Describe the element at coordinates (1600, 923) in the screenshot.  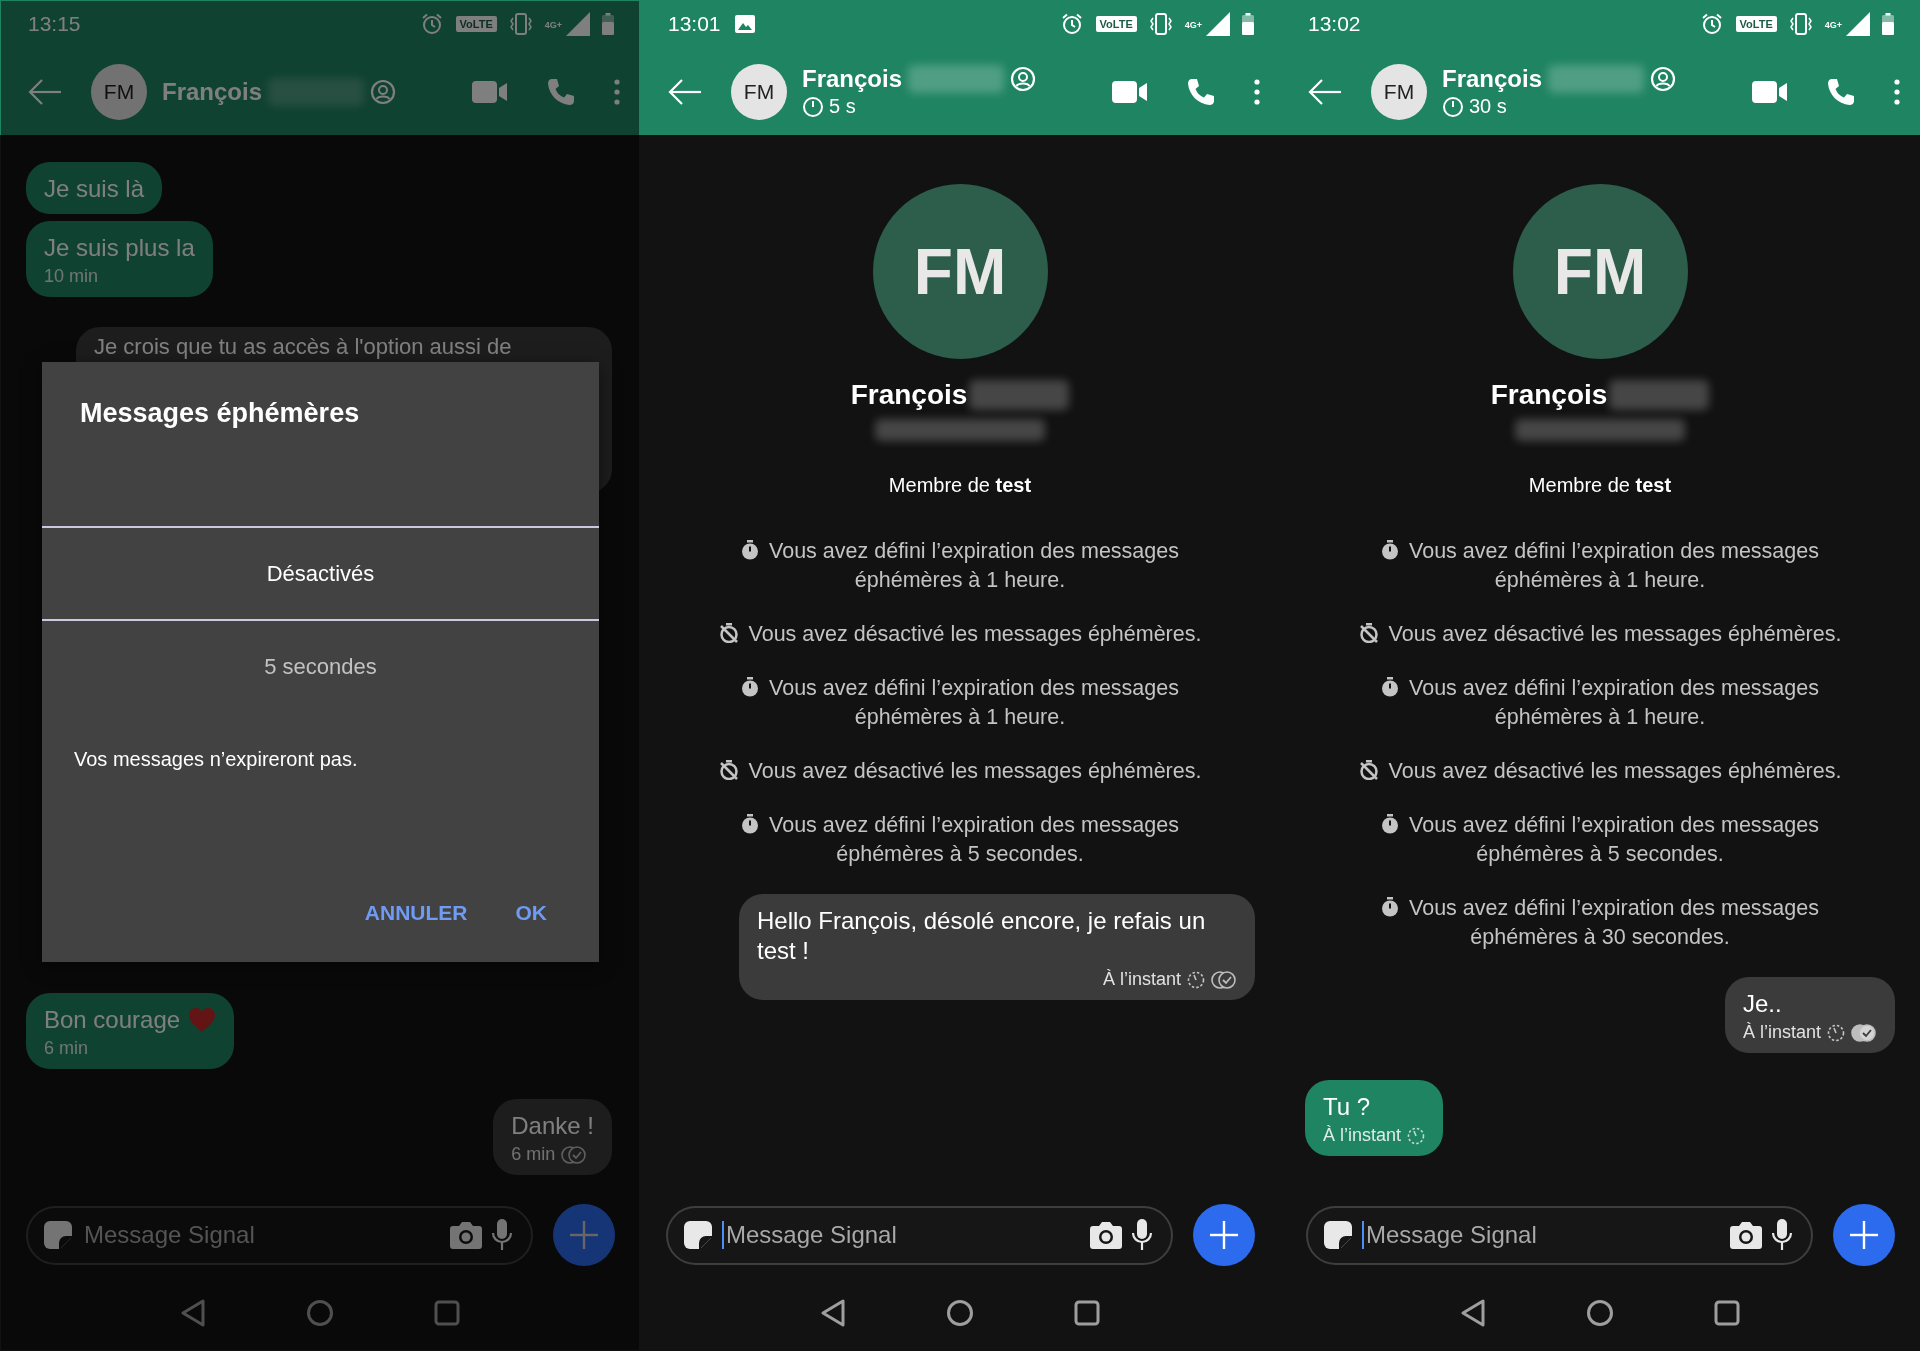
I see `timer-update-notice: Vous avez défini l’expiration des messages éphémères à 30 secondes.` at that location.